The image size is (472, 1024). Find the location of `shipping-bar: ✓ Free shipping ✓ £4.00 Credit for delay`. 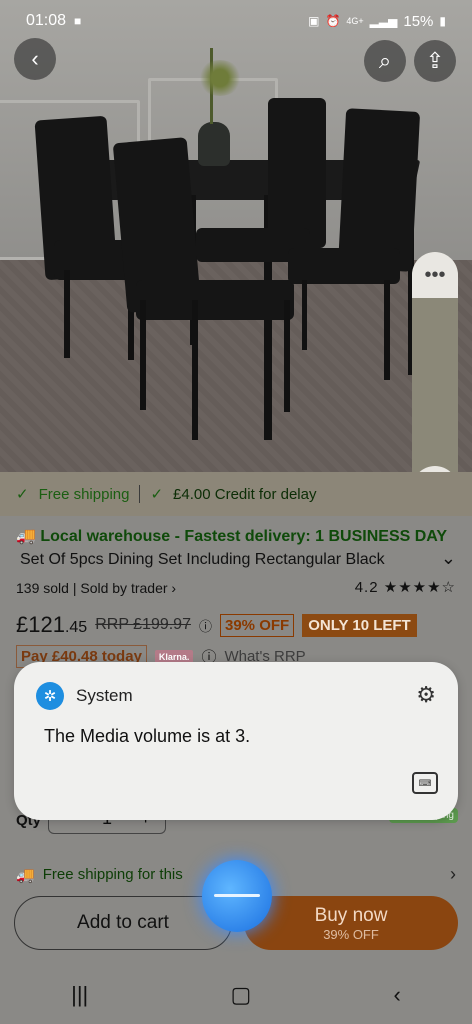

shipping-bar: ✓ Free shipping ✓ £4.00 Credit for delay is located at coordinates (236, 494).